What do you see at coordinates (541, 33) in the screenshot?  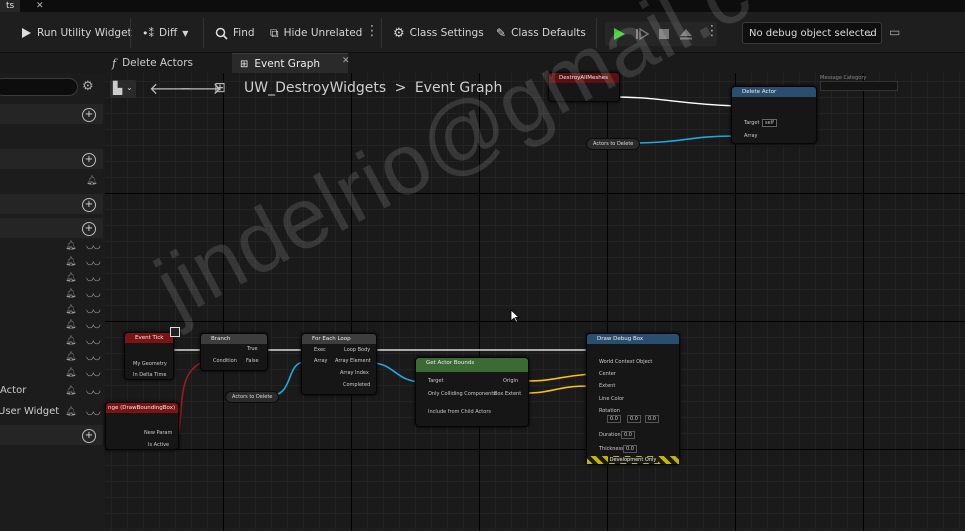 I see `class-defaults-button: ✎ Class Defaults` at bounding box center [541, 33].